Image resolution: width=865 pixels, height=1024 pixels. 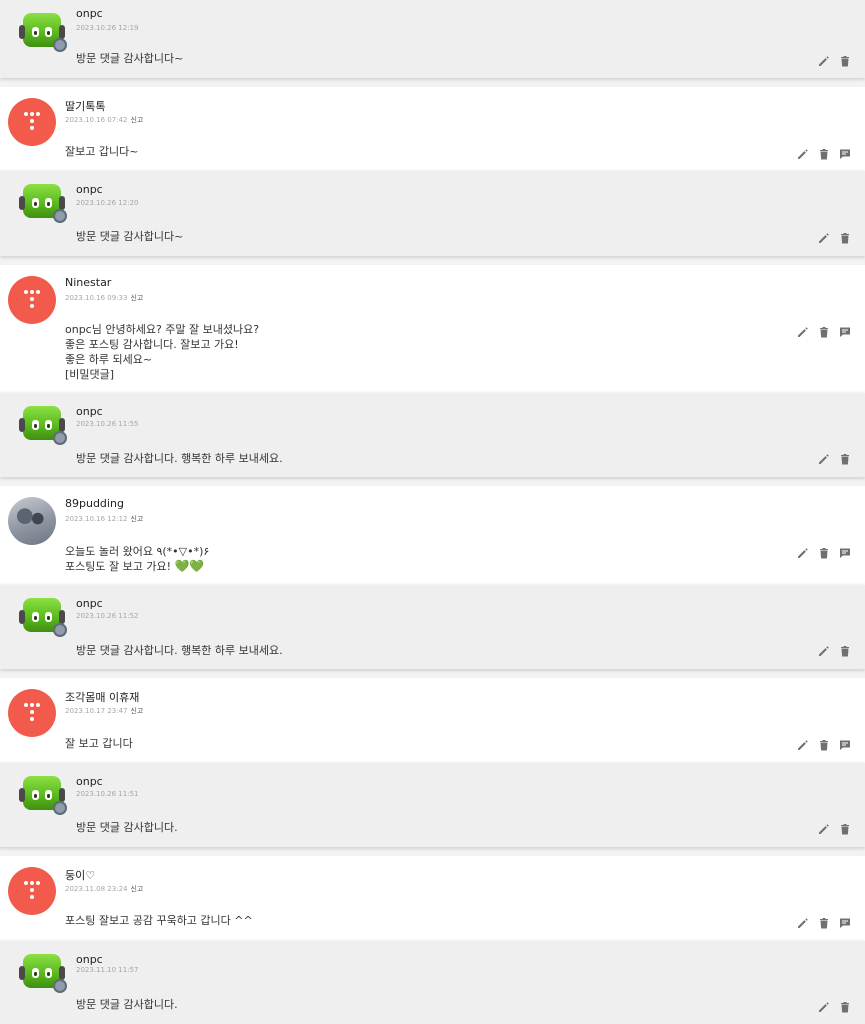 What do you see at coordinates (102, 151) in the screenshot?
I see `comment-text: 잘보고 갑니다~` at bounding box center [102, 151].